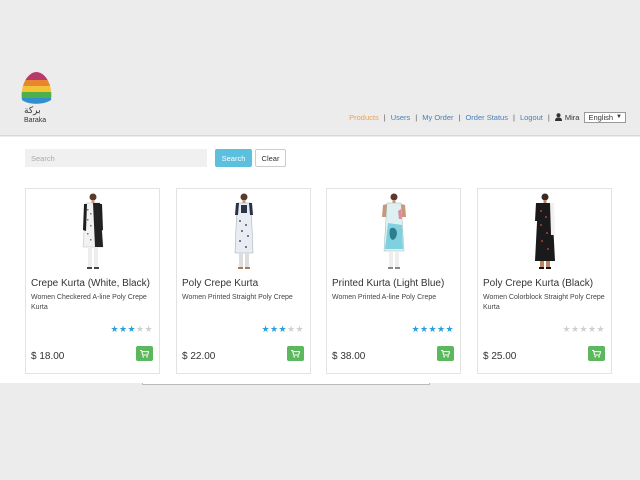 Image resolution: width=640 pixels, height=480 pixels. What do you see at coordinates (220, 283) in the screenshot?
I see `product-name: Poly Crepe Kurta` at bounding box center [220, 283].